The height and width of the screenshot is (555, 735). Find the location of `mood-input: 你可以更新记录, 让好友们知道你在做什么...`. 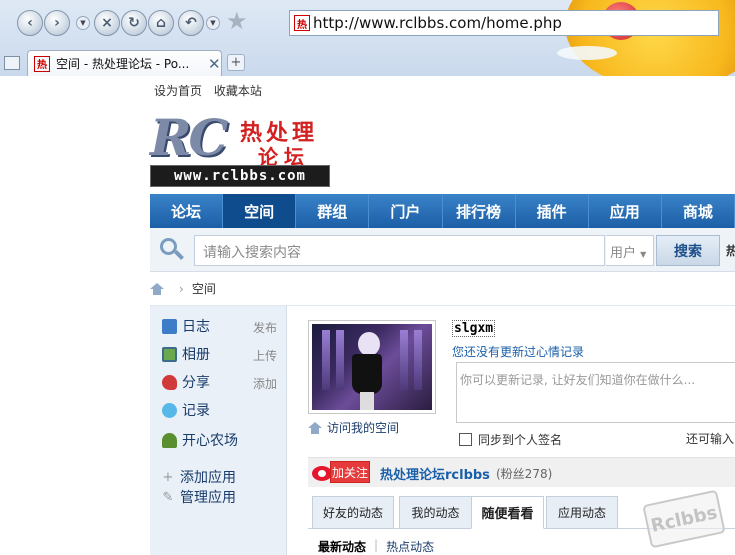

mood-input: 你可以更新记录, 让好友们知道你在做什么... is located at coordinates (595, 392).